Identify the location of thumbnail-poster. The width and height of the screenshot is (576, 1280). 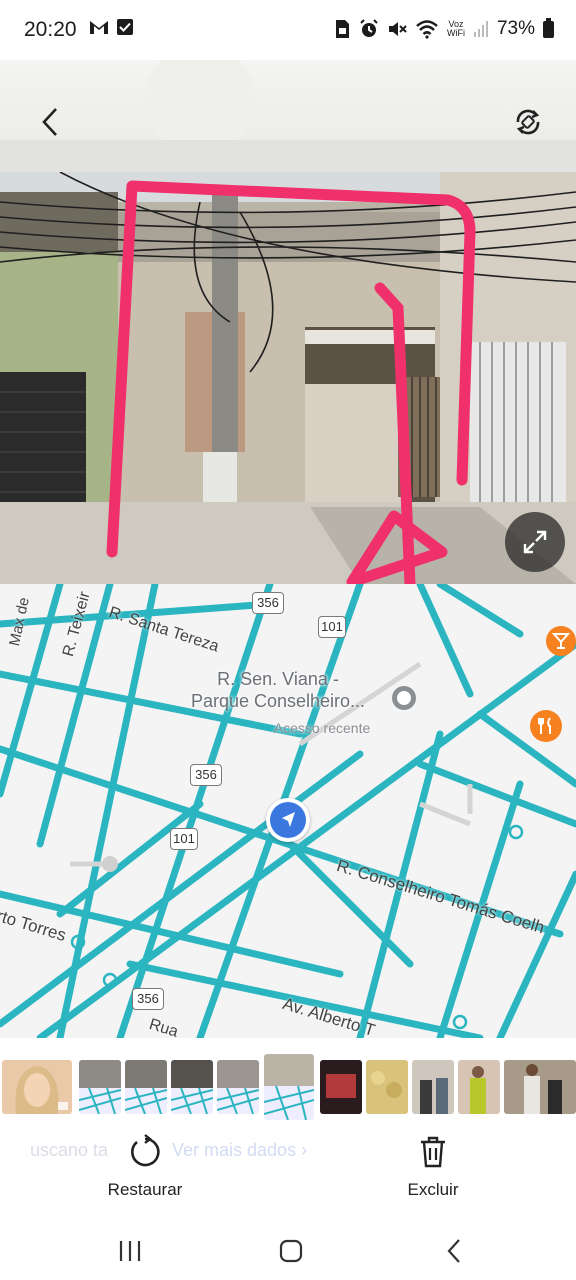
(341, 1087).